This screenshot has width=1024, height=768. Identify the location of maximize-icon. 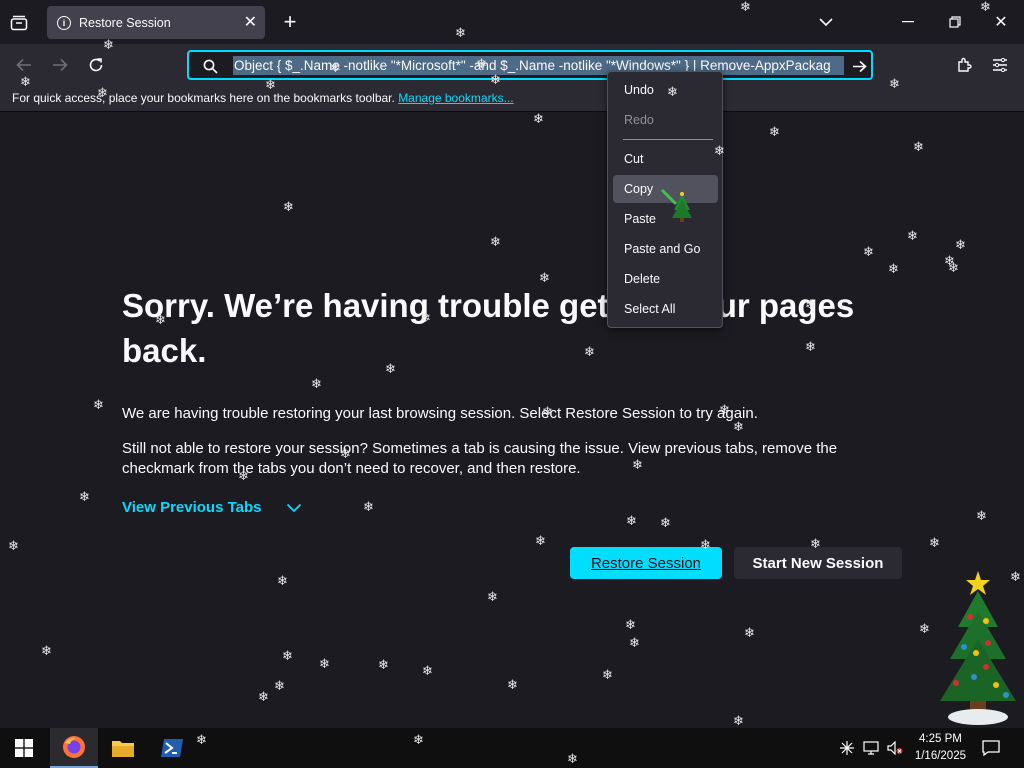
(955, 22).